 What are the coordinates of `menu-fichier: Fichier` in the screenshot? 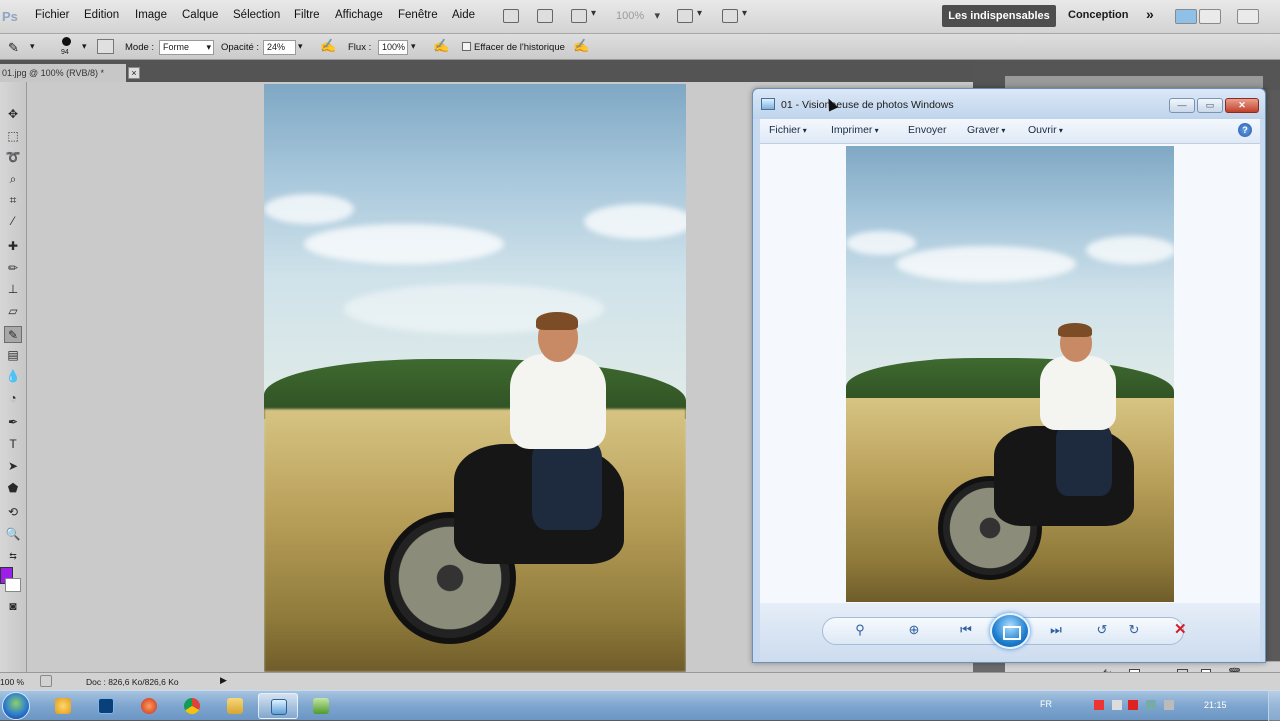 It's located at (52, 15).